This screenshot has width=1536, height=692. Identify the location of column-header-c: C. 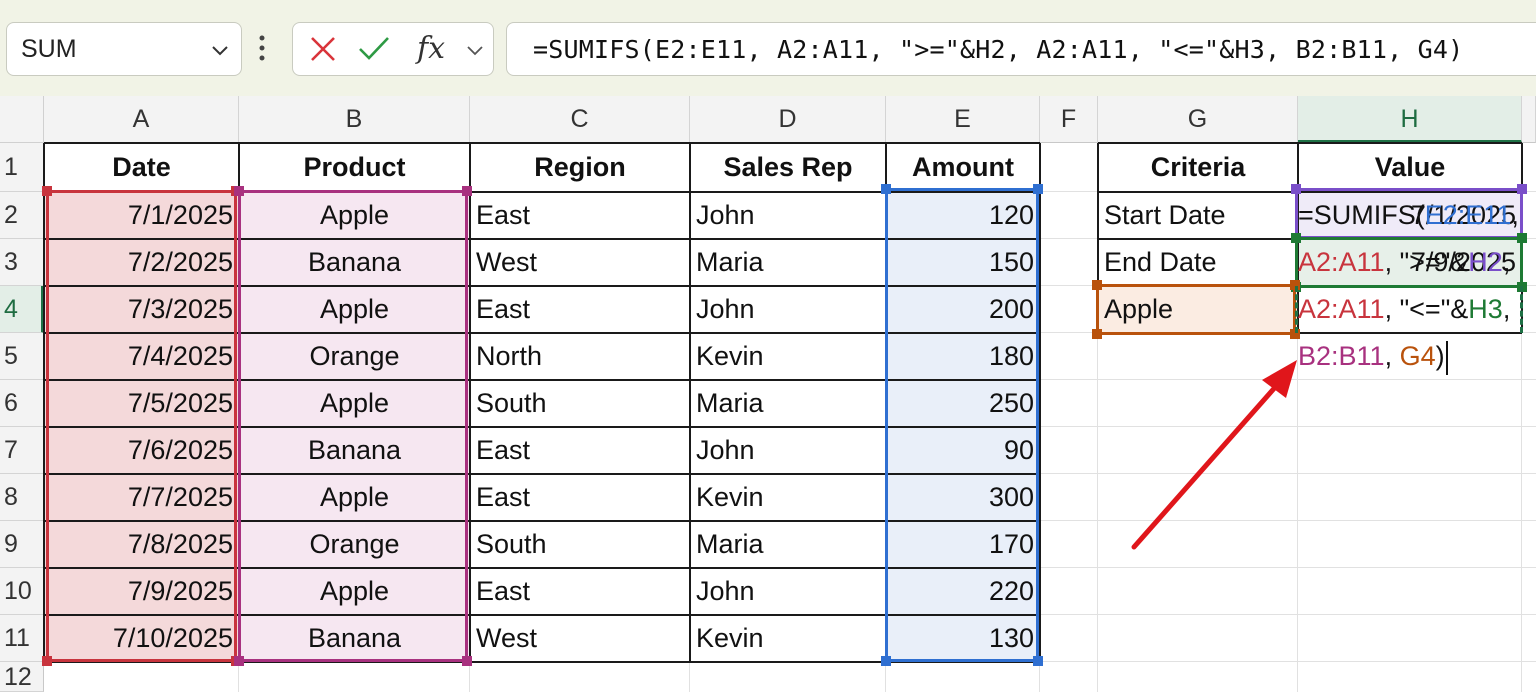
(580, 119).